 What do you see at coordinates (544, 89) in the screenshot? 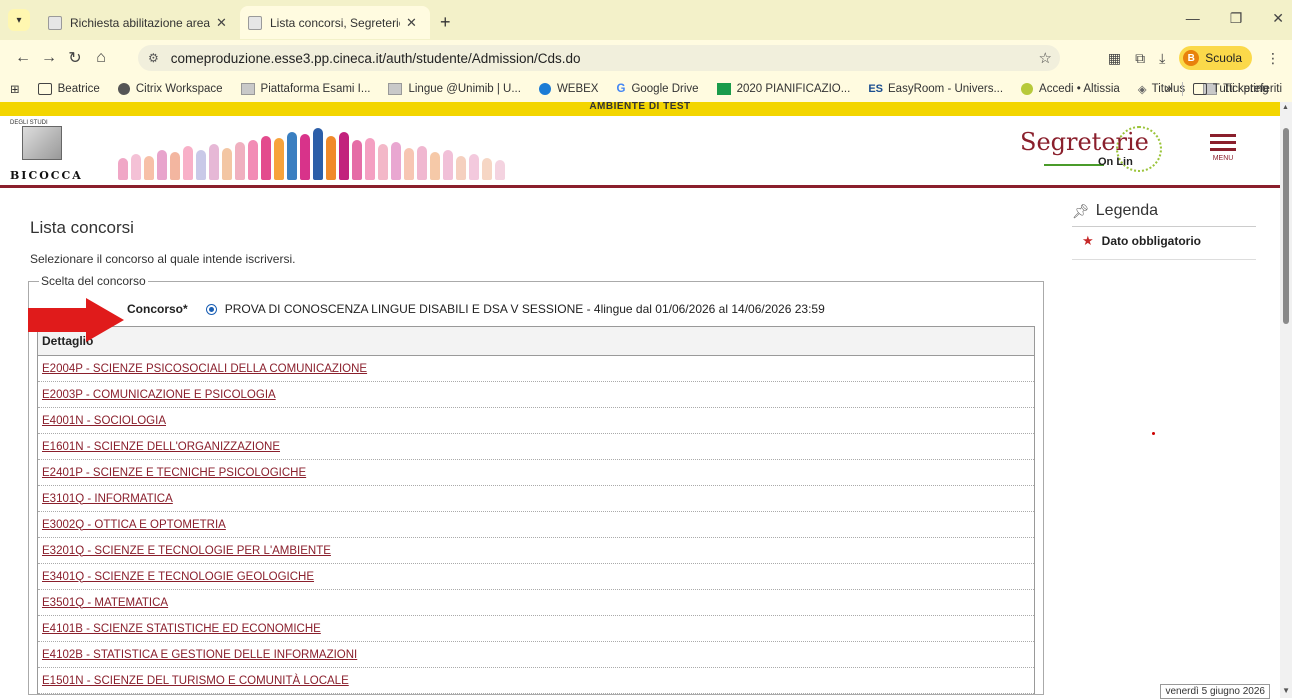
I see `webex-icon` at bounding box center [544, 89].